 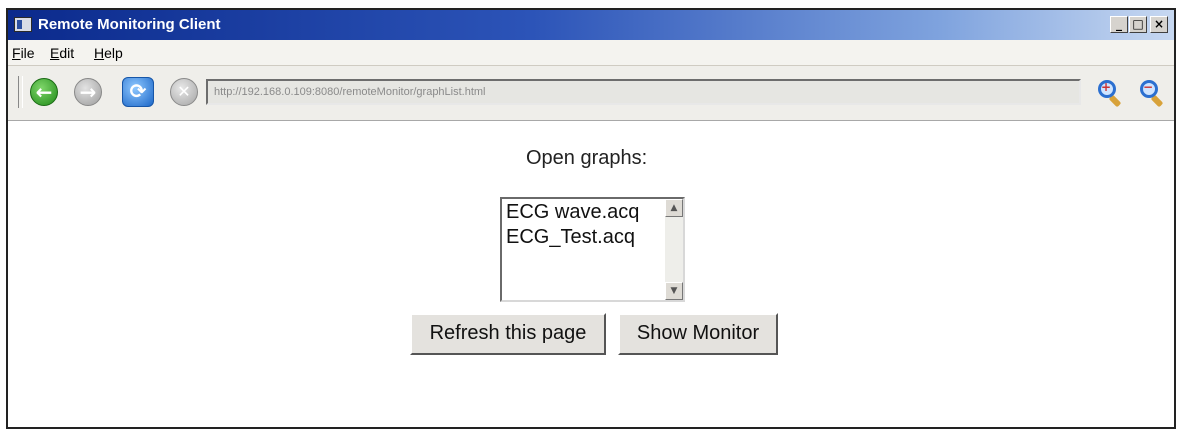 I want to click on toolbar-grip, so click(x=20, y=92).